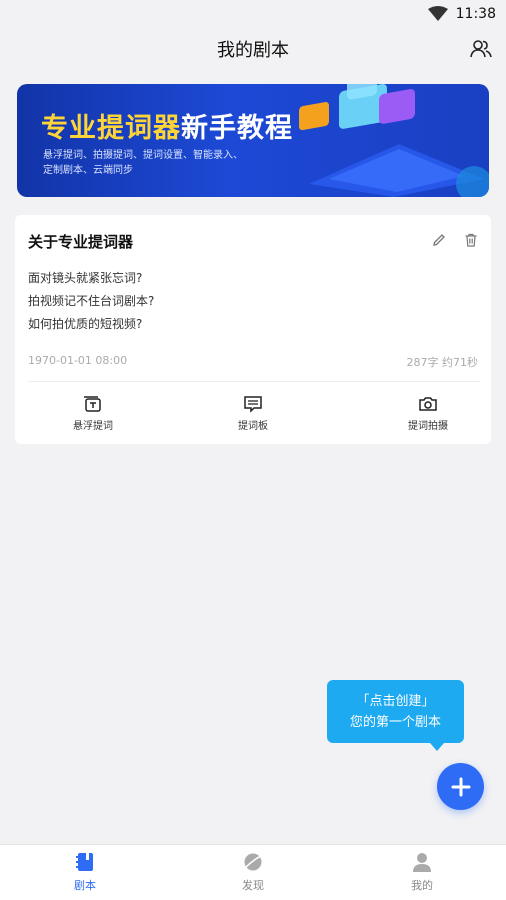 This screenshot has height=900, width=506. I want to click on prompt-shoot-button: 提词拍摄, so click(428, 413).